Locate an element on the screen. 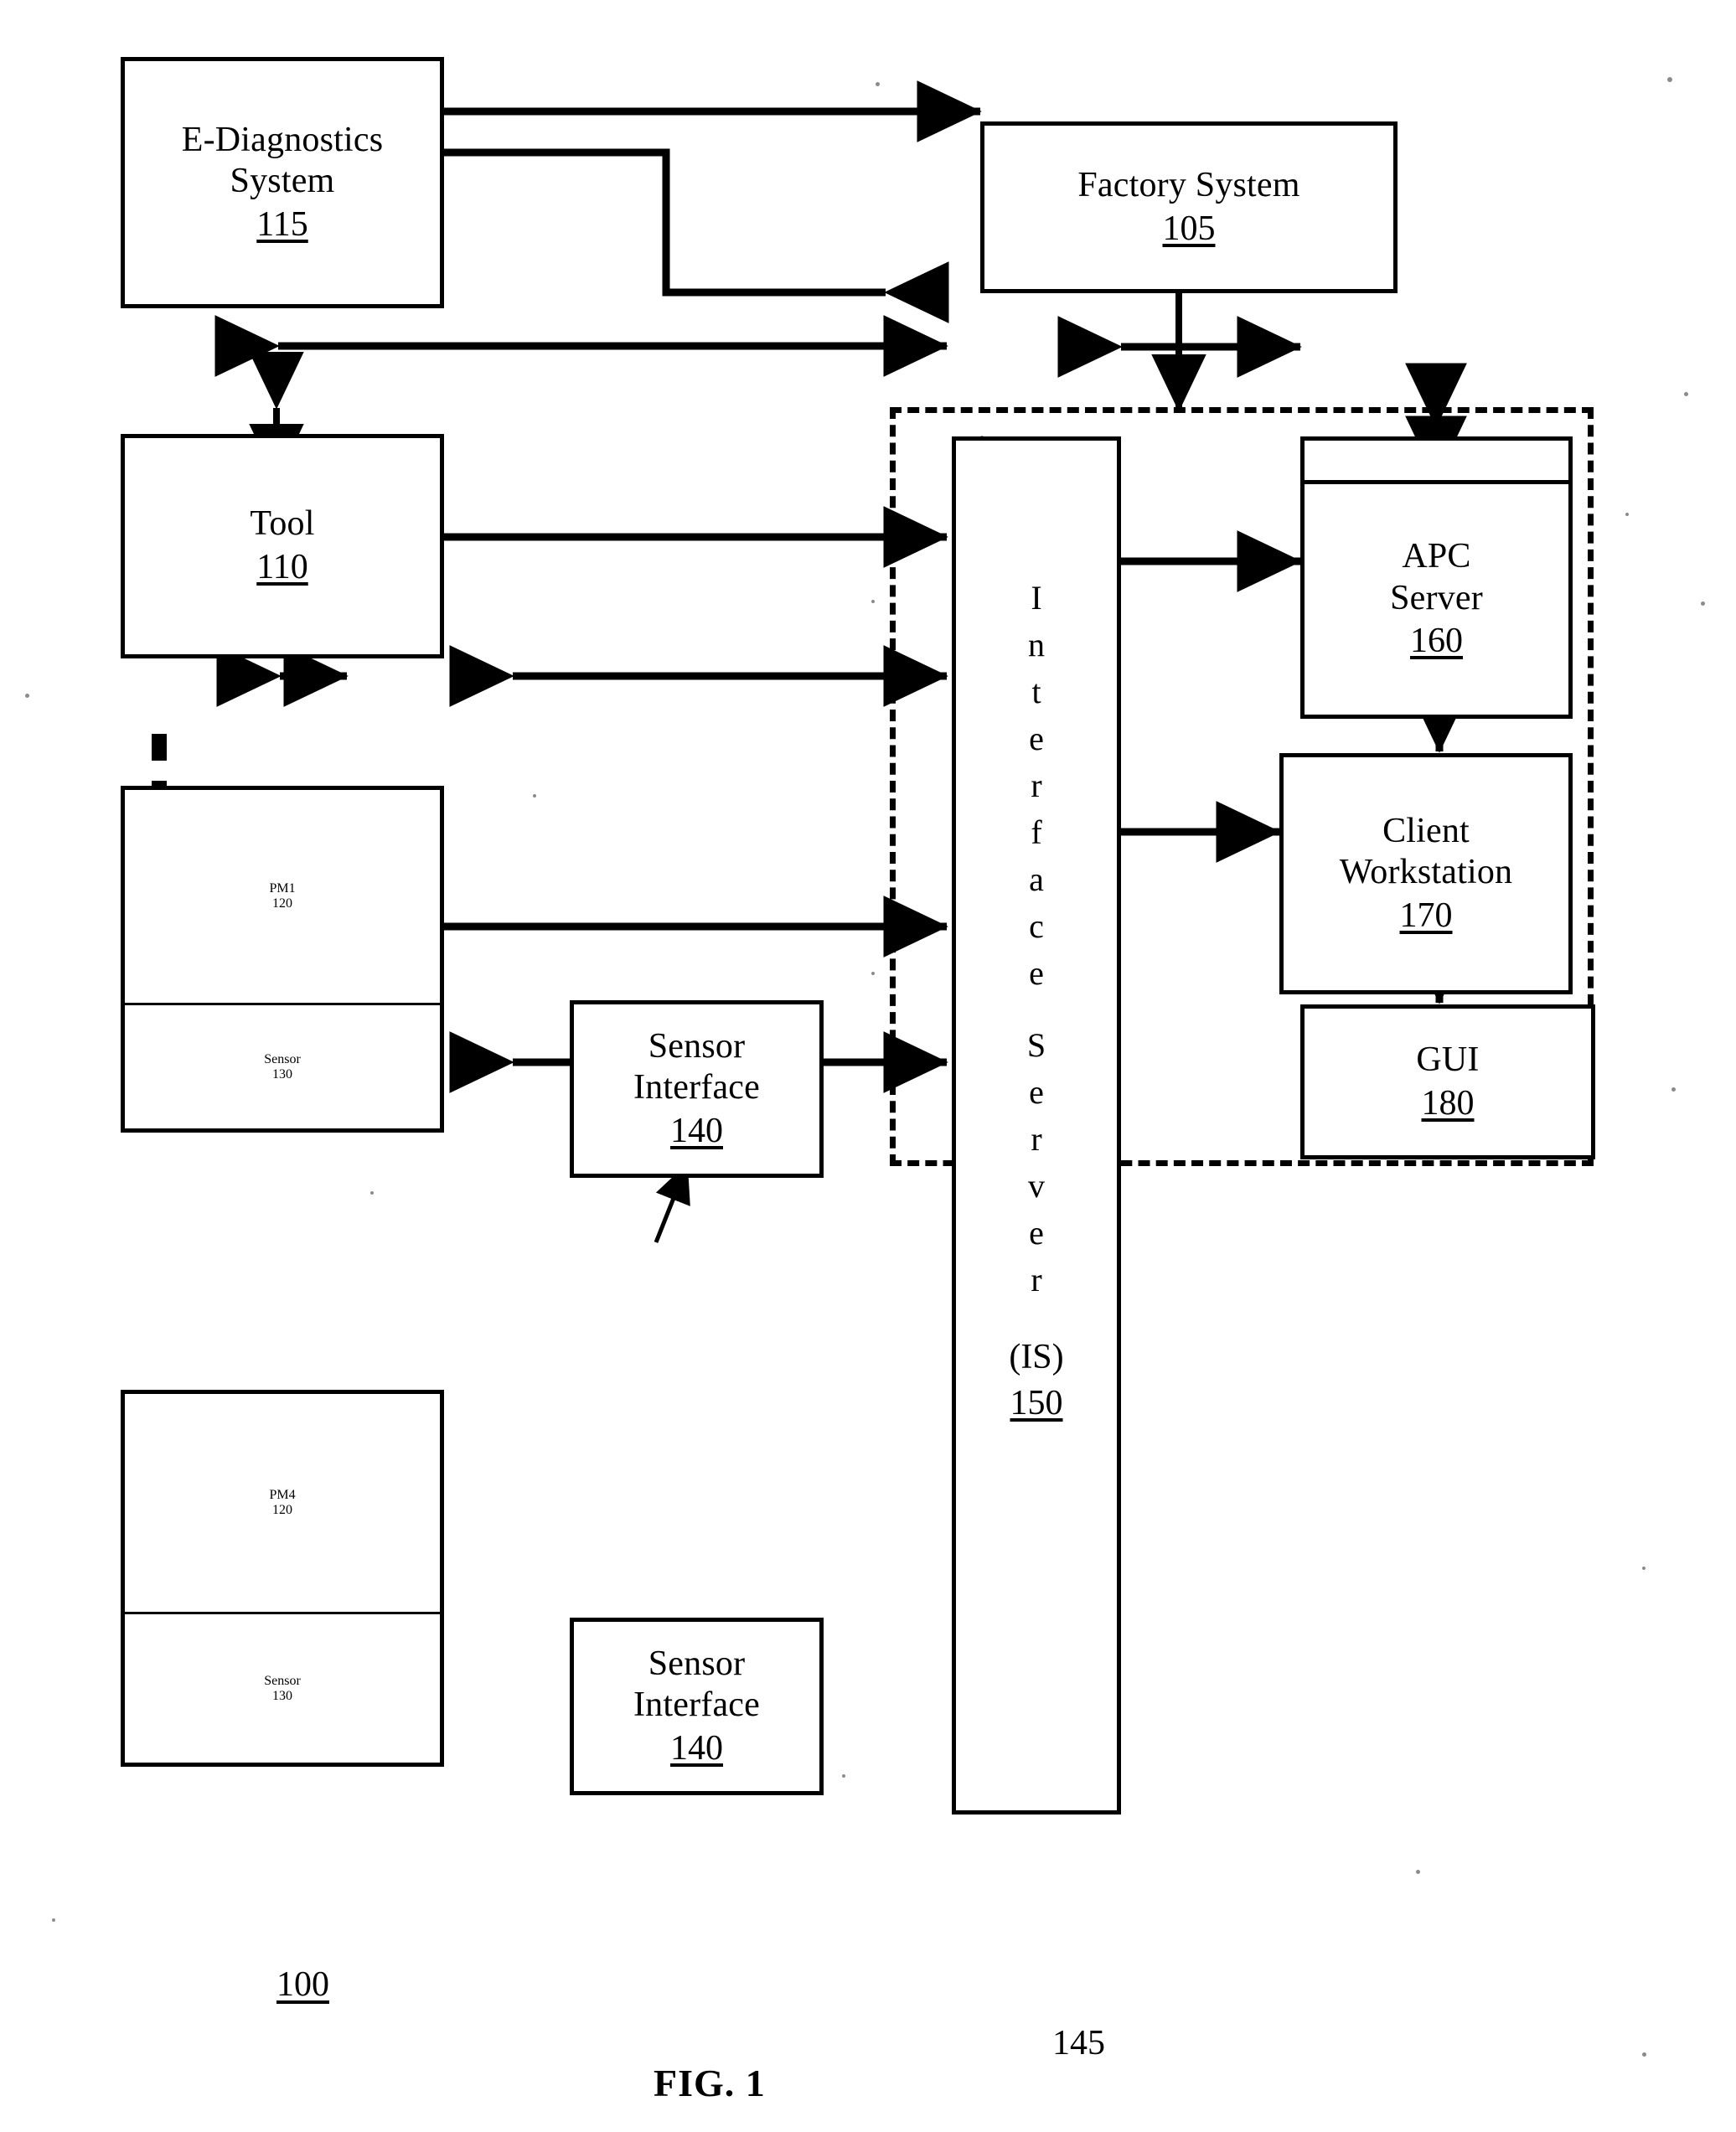 Image resolution: width=1736 pixels, height=2132 pixels. is-letter: S is located at coordinates (1036, 1045).